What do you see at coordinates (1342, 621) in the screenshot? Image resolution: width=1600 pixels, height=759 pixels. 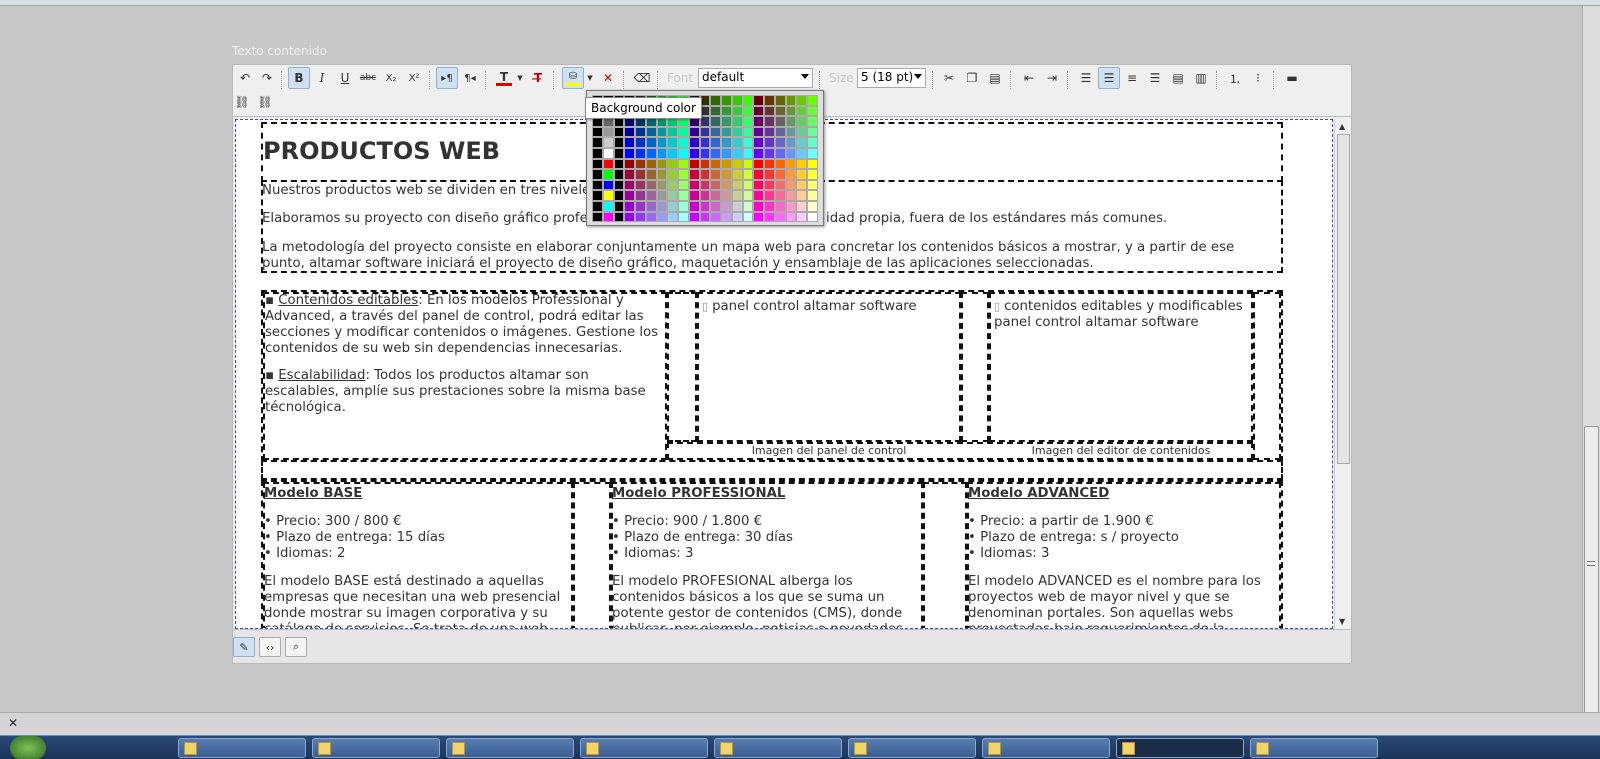 I see `scroll-down-arrow-icon: ▼` at bounding box center [1342, 621].